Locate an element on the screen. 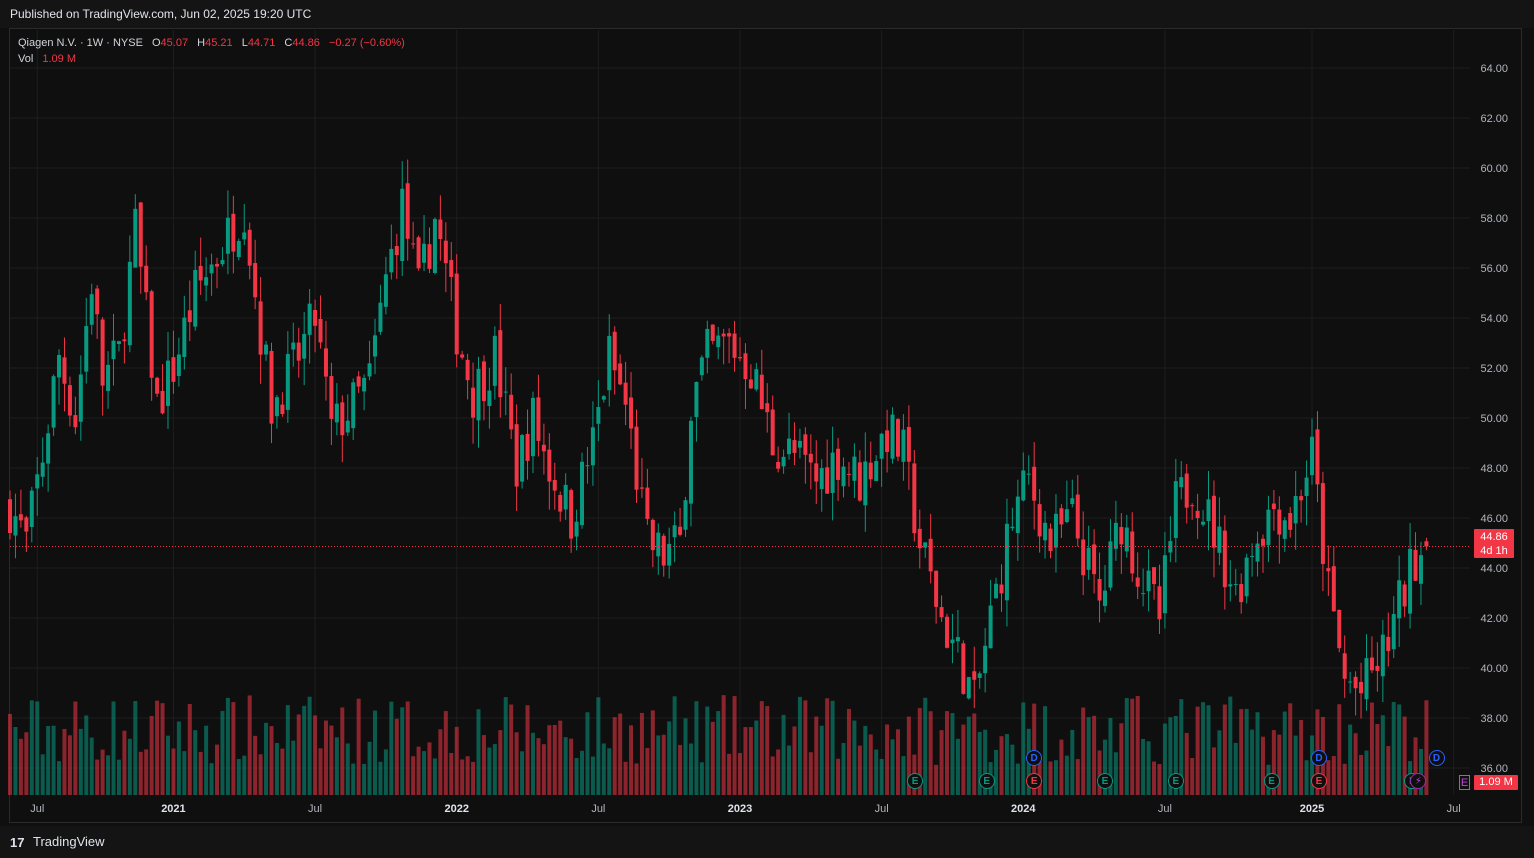 The height and width of the screenshot is (858, 1534). time-tick-label: 2024 is located at coordinates (1023, 809).